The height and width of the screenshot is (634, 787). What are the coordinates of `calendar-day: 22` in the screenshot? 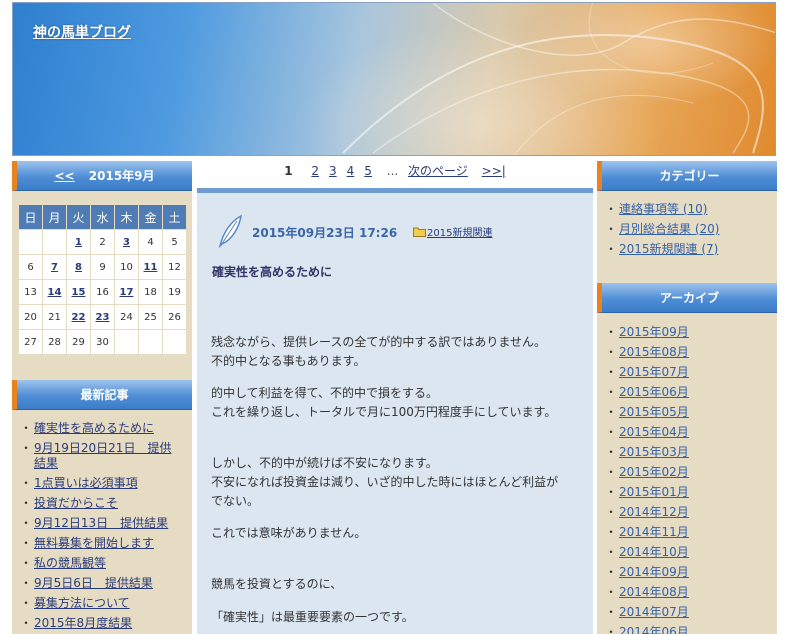 It's located at (78, 317).